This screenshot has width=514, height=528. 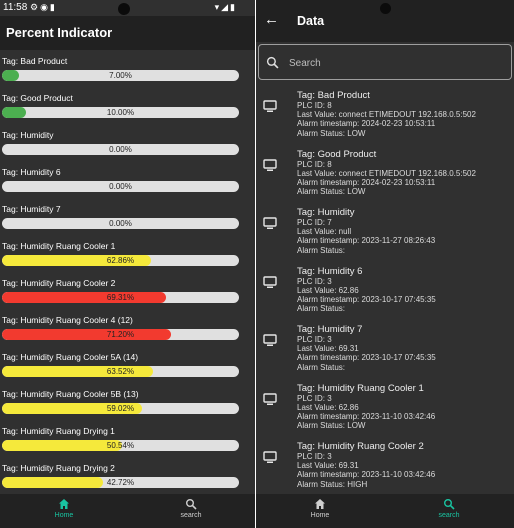 What do you see at coordinates (127, 33) in the screenshot?
I see `app-bar: Percent Indicator` at bounding box center [127, 33].